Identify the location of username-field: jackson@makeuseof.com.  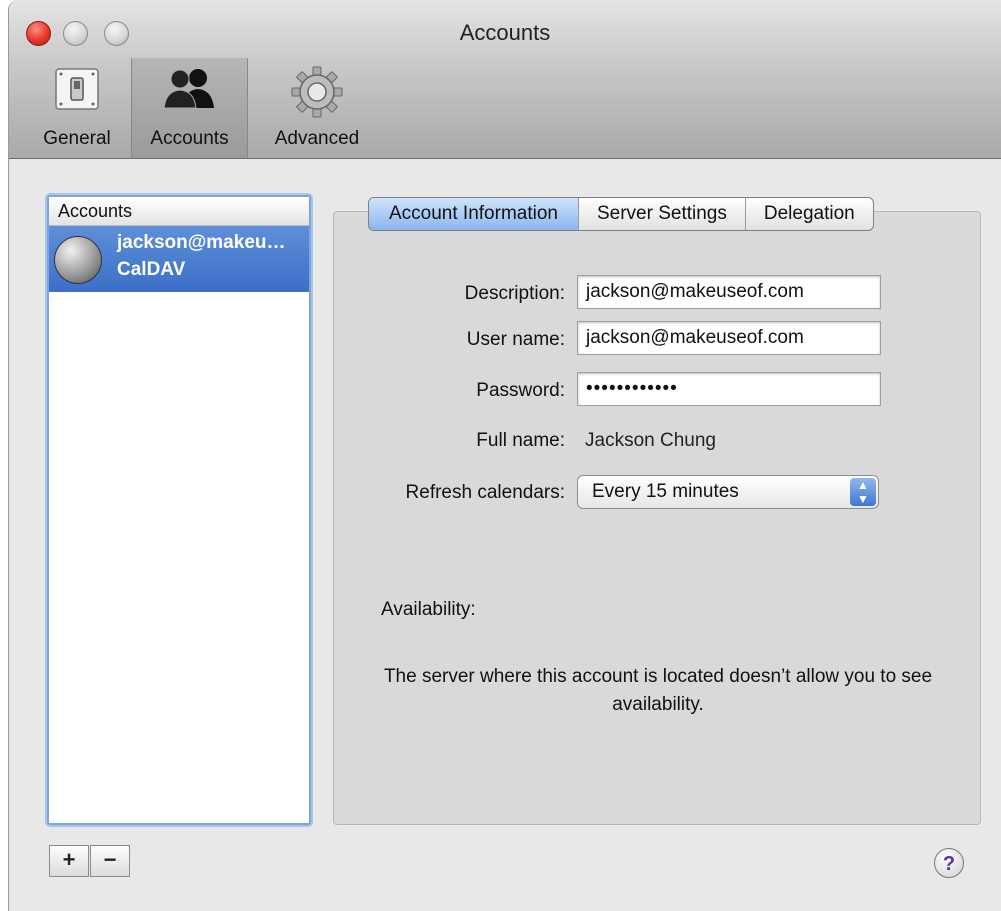
(729, 338).